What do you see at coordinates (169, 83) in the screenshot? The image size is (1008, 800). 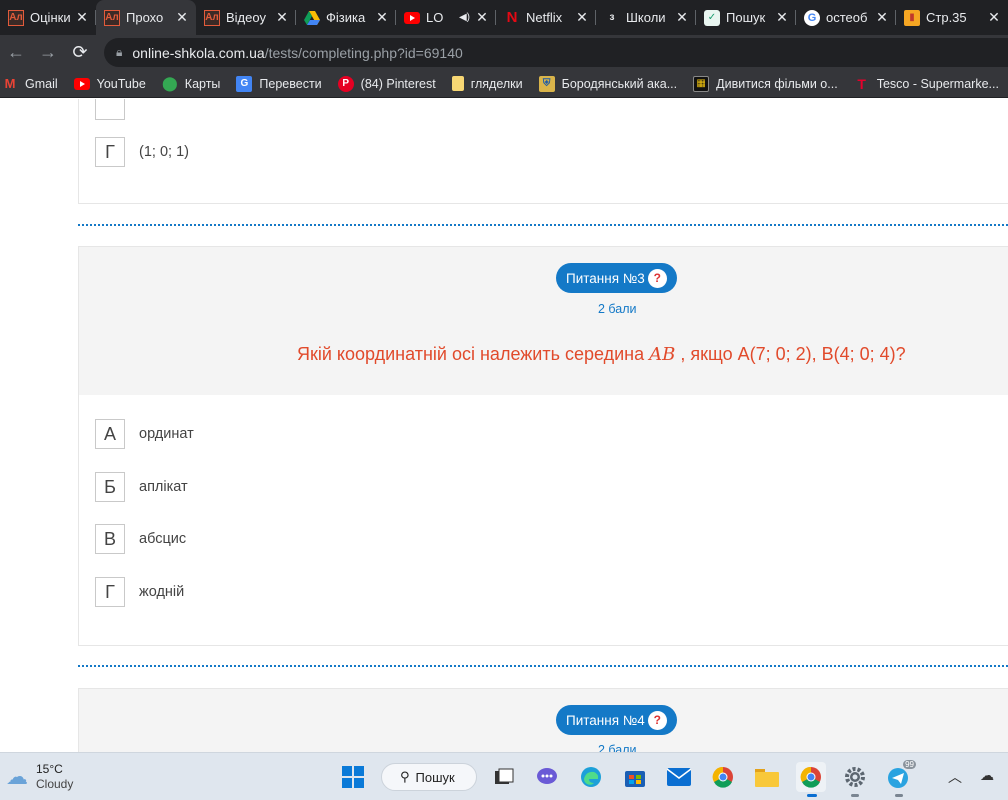 I see `maps-icon: ⬤` at bounding box center [169, 83].